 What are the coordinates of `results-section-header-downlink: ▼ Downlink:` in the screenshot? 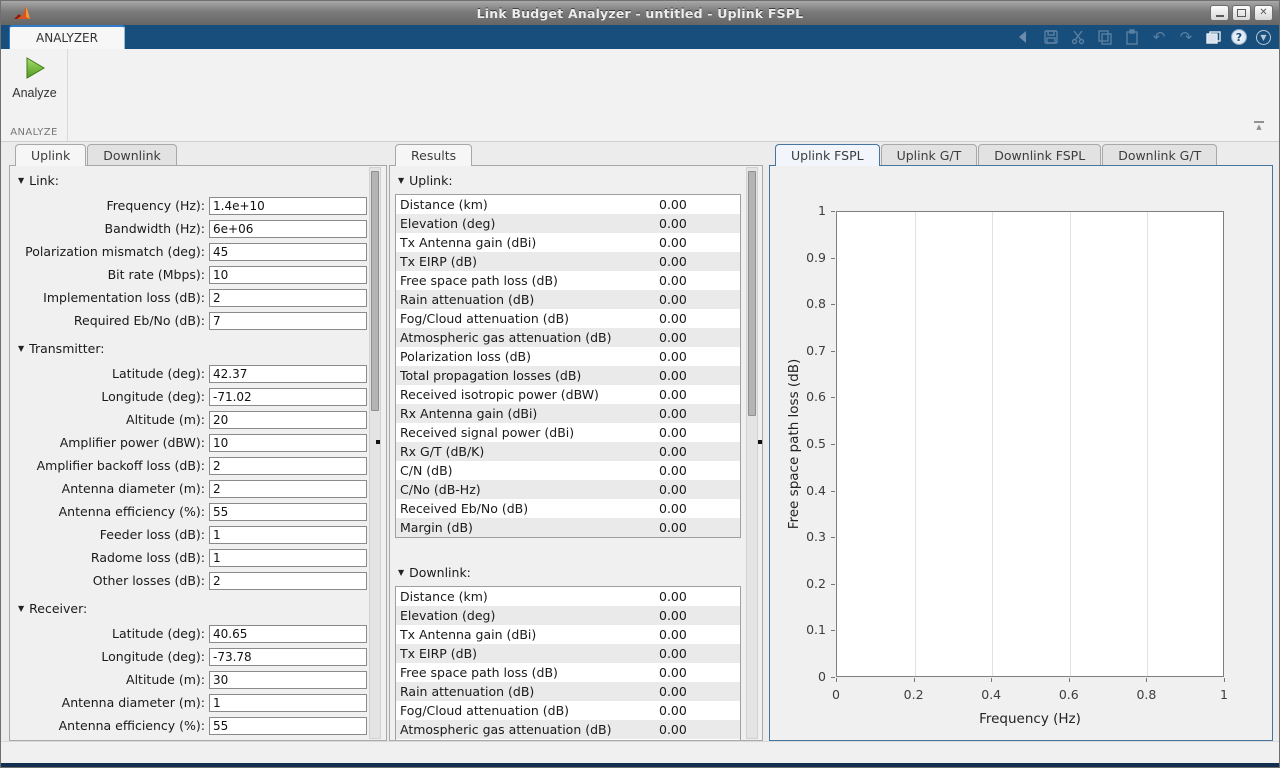 It's located at (580, 572).